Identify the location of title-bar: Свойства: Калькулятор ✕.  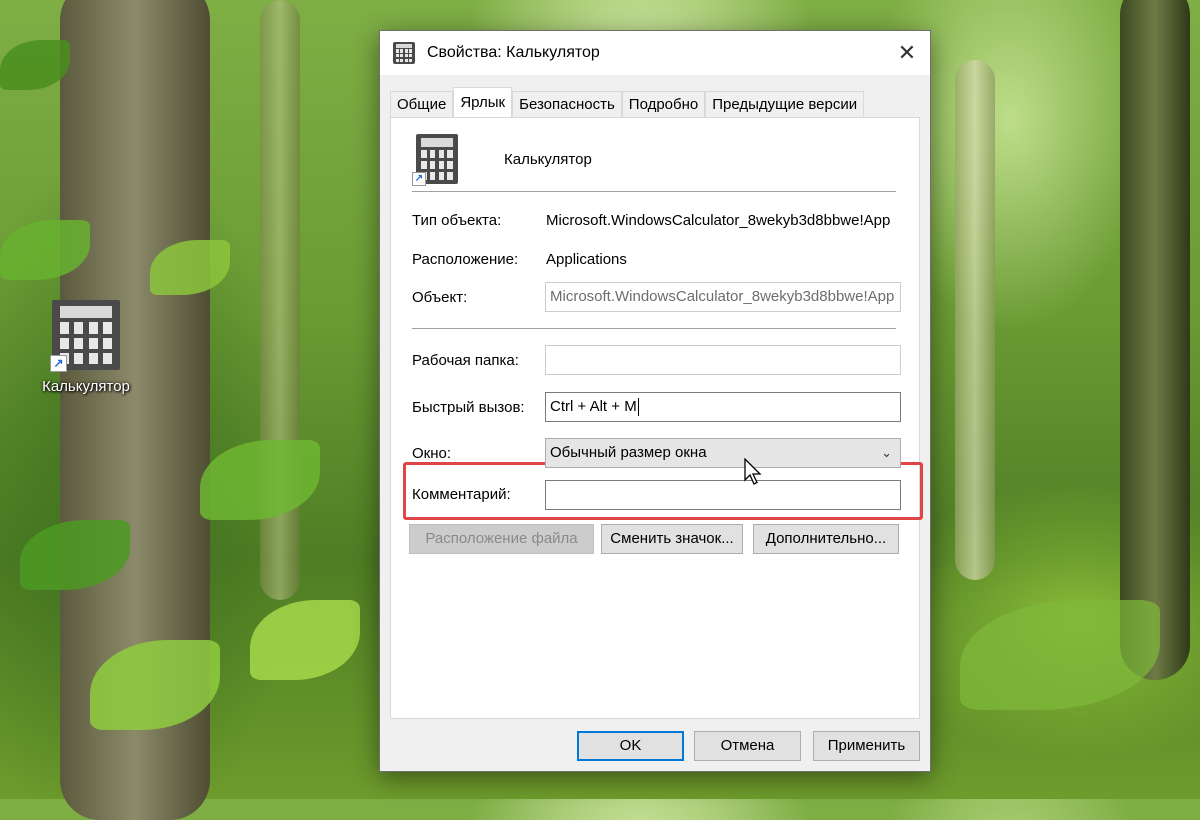
(655, 53).